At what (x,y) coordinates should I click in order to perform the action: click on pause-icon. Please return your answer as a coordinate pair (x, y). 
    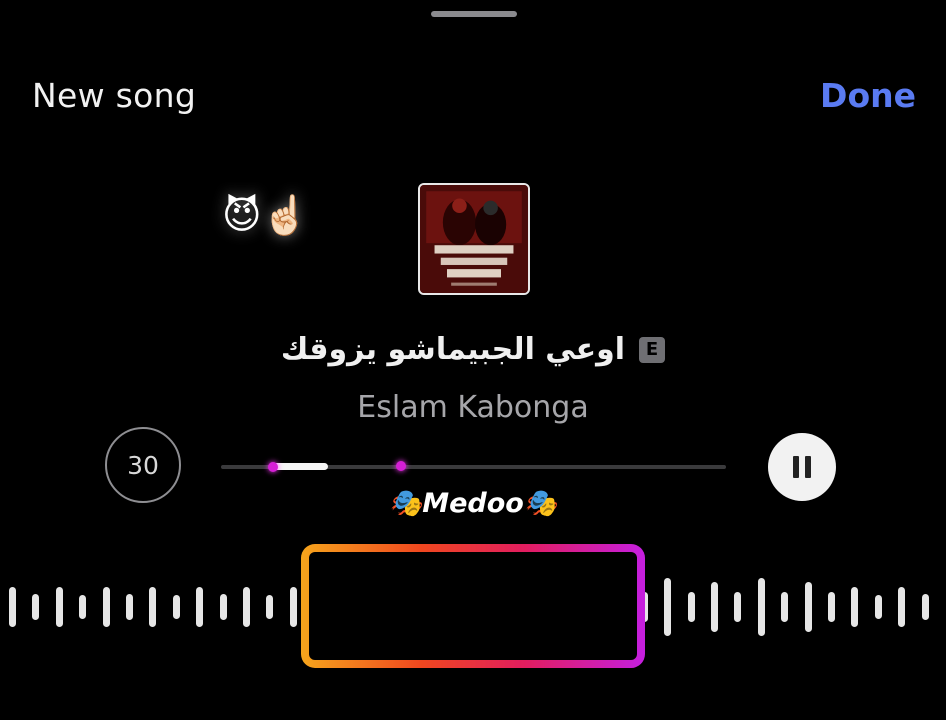
    Looking at the image, I should click on (796, 467).